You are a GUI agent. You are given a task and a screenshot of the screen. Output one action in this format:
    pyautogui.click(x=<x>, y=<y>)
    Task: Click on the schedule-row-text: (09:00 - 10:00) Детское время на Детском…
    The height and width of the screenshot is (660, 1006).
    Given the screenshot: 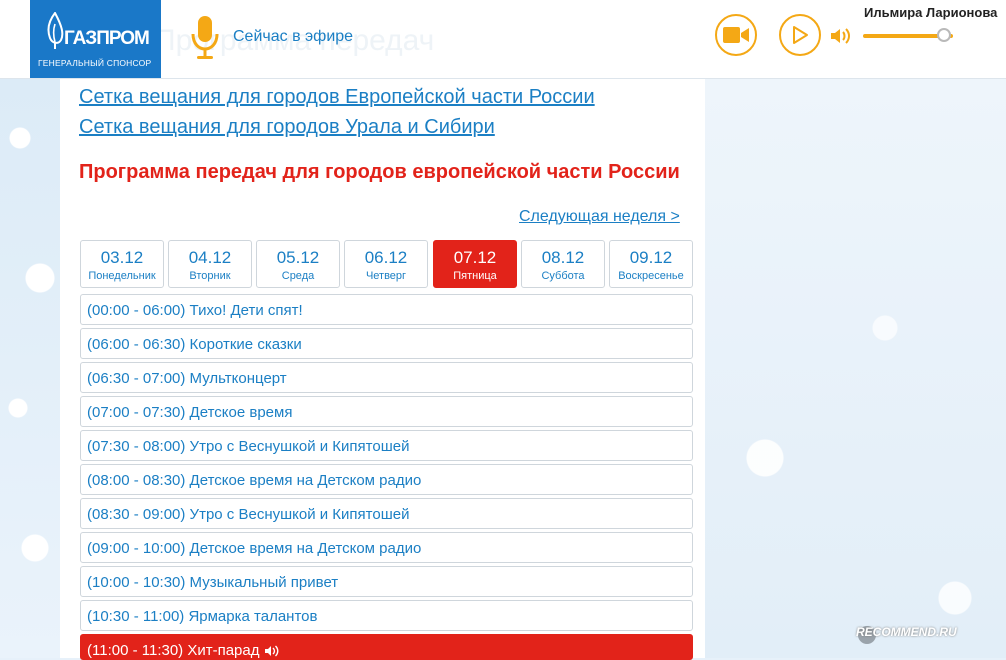 What is the action you would take?
    pyautogui.click(x=254, y=548)
    